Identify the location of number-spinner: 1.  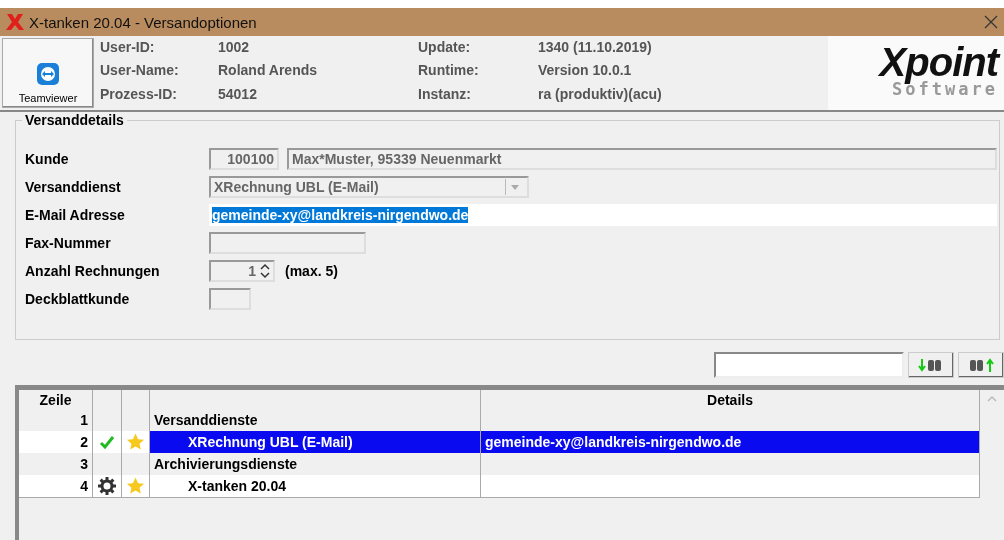
(242, 271).